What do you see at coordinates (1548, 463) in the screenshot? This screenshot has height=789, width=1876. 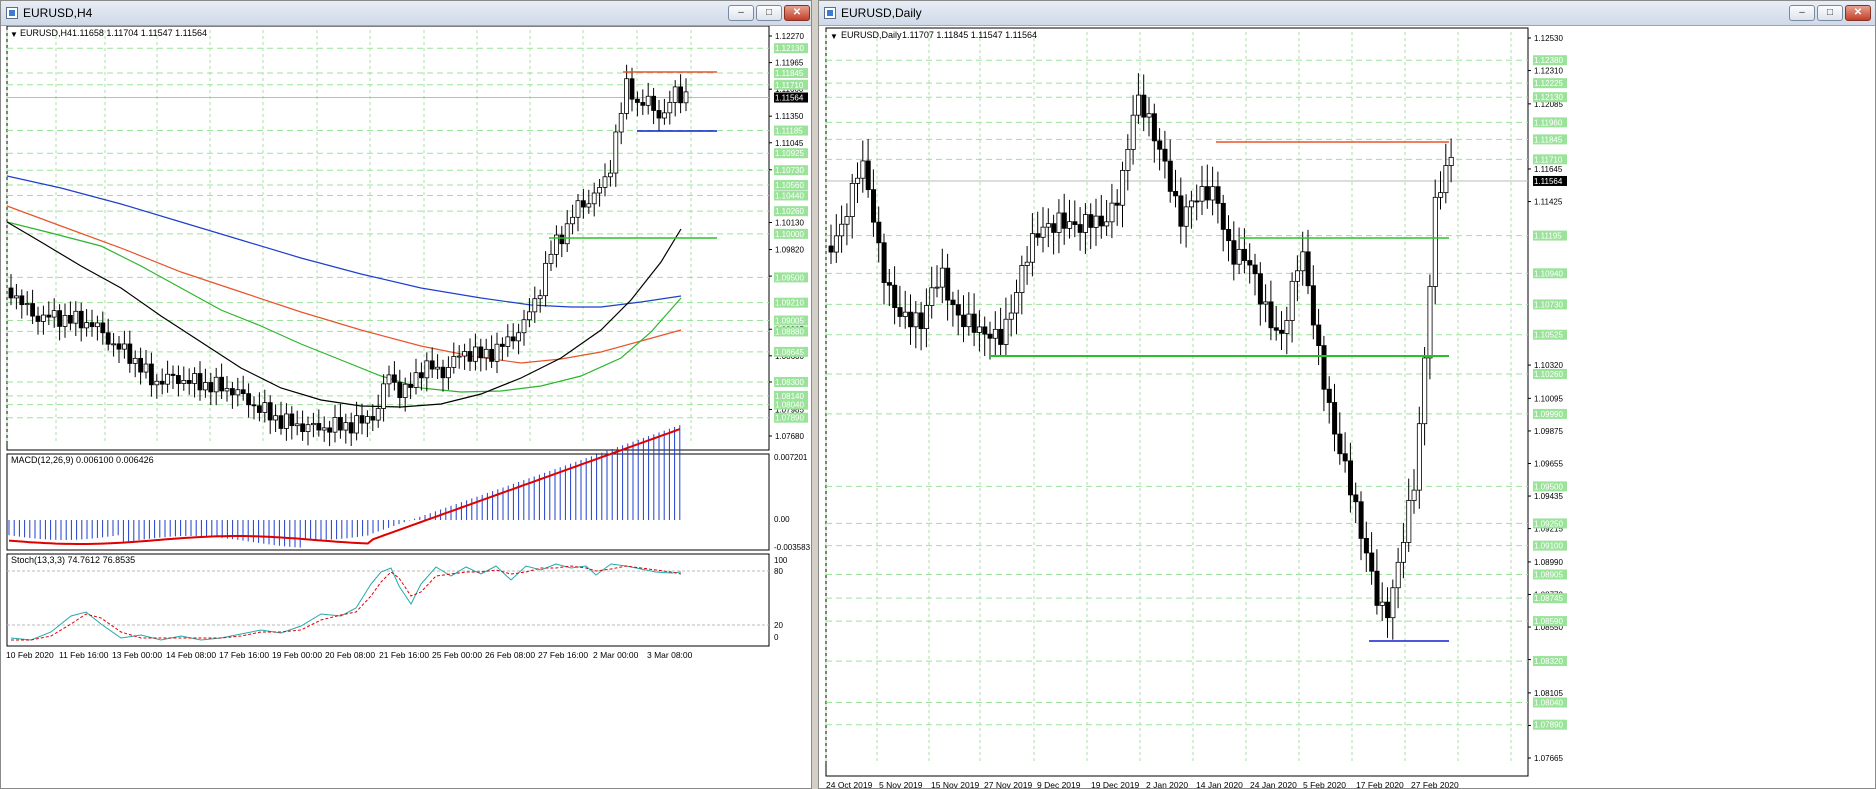 I see `price-scale-label: 1.09655` at bounding box center [1548, 463].